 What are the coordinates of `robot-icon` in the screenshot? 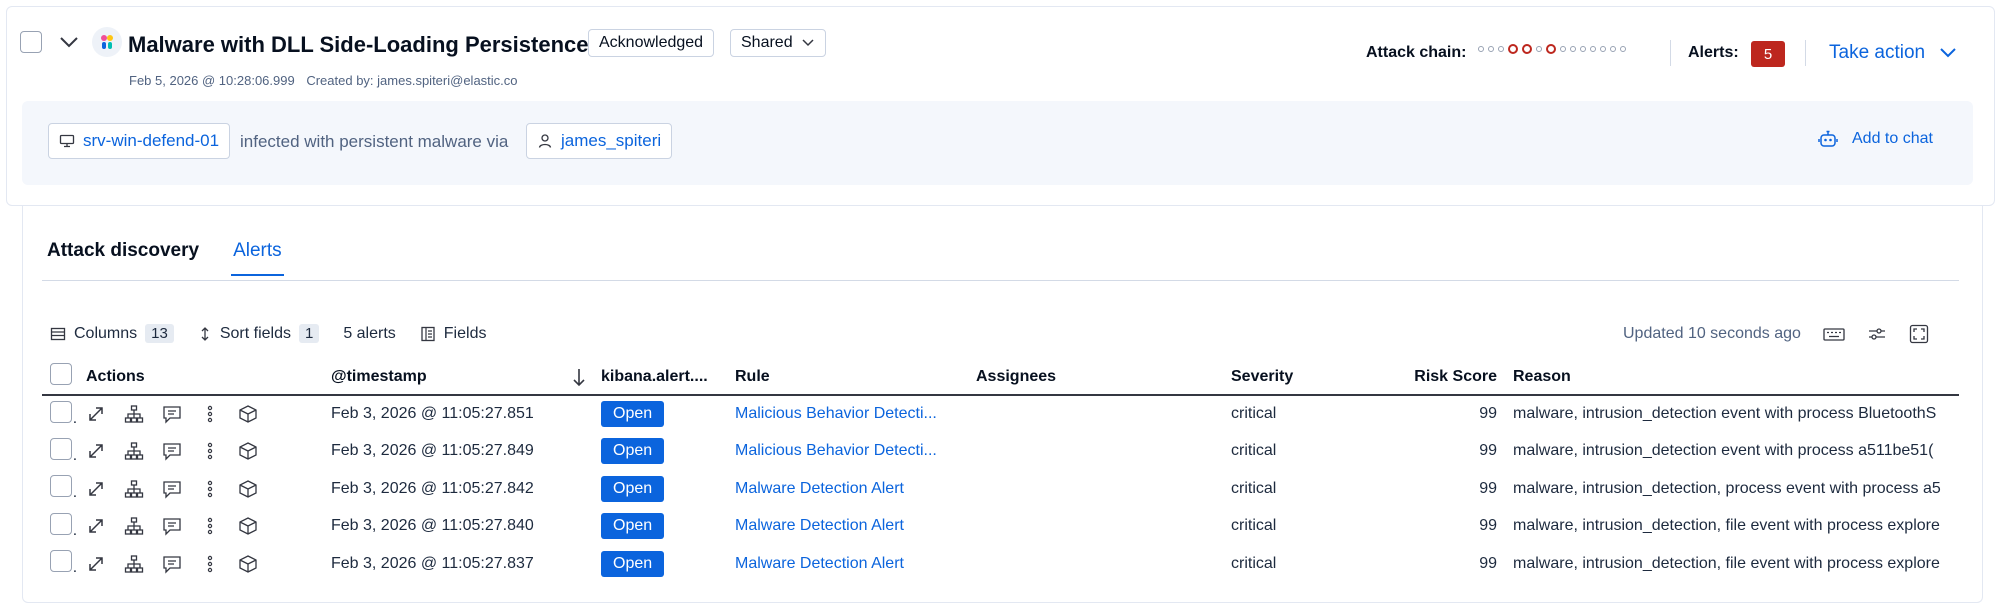 It's located at (1828, 138).